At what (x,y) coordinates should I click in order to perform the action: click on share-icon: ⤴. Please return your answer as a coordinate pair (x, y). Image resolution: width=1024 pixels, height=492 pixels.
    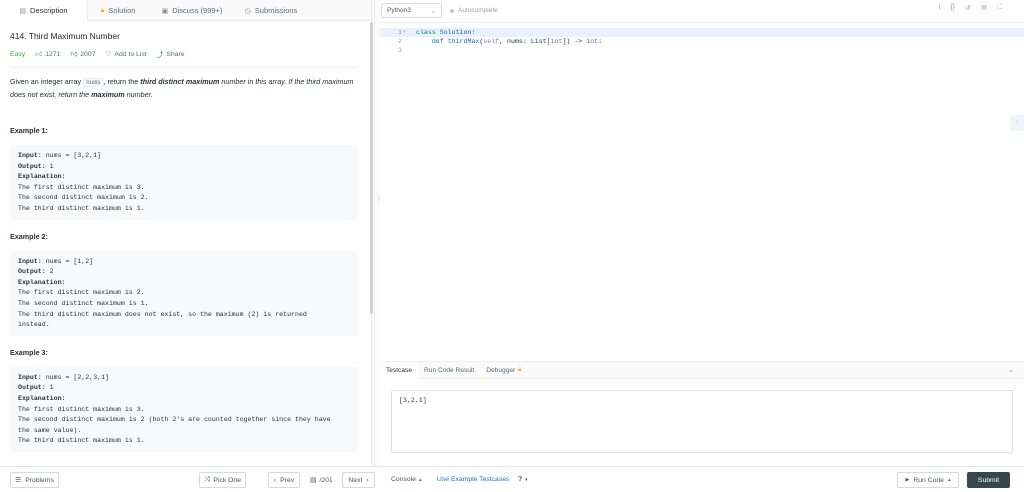
    Looking at the image, I should click on (160, 55).